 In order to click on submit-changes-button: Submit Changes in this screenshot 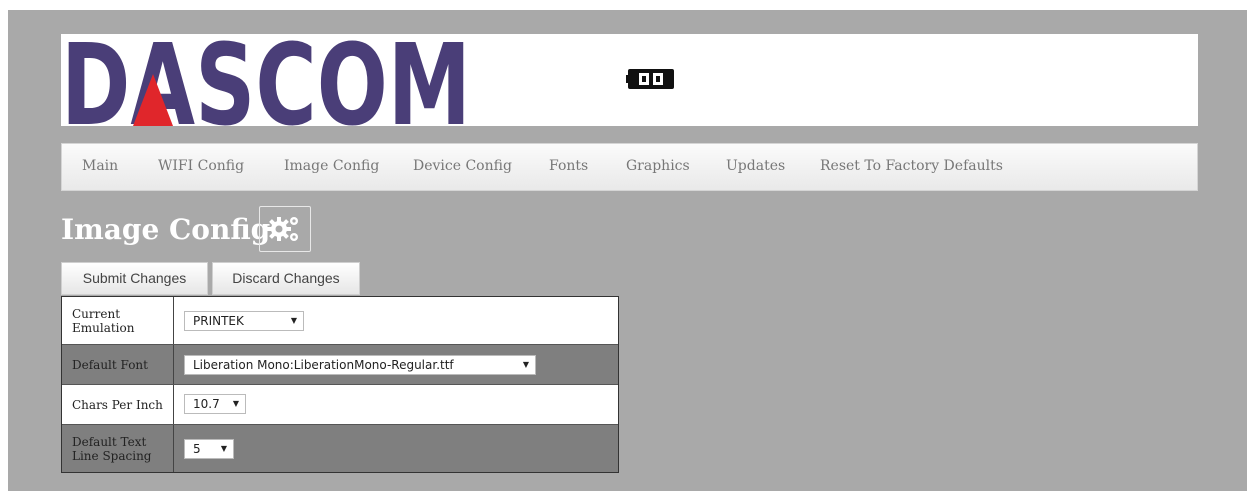, I will do `click(134, 278)`.